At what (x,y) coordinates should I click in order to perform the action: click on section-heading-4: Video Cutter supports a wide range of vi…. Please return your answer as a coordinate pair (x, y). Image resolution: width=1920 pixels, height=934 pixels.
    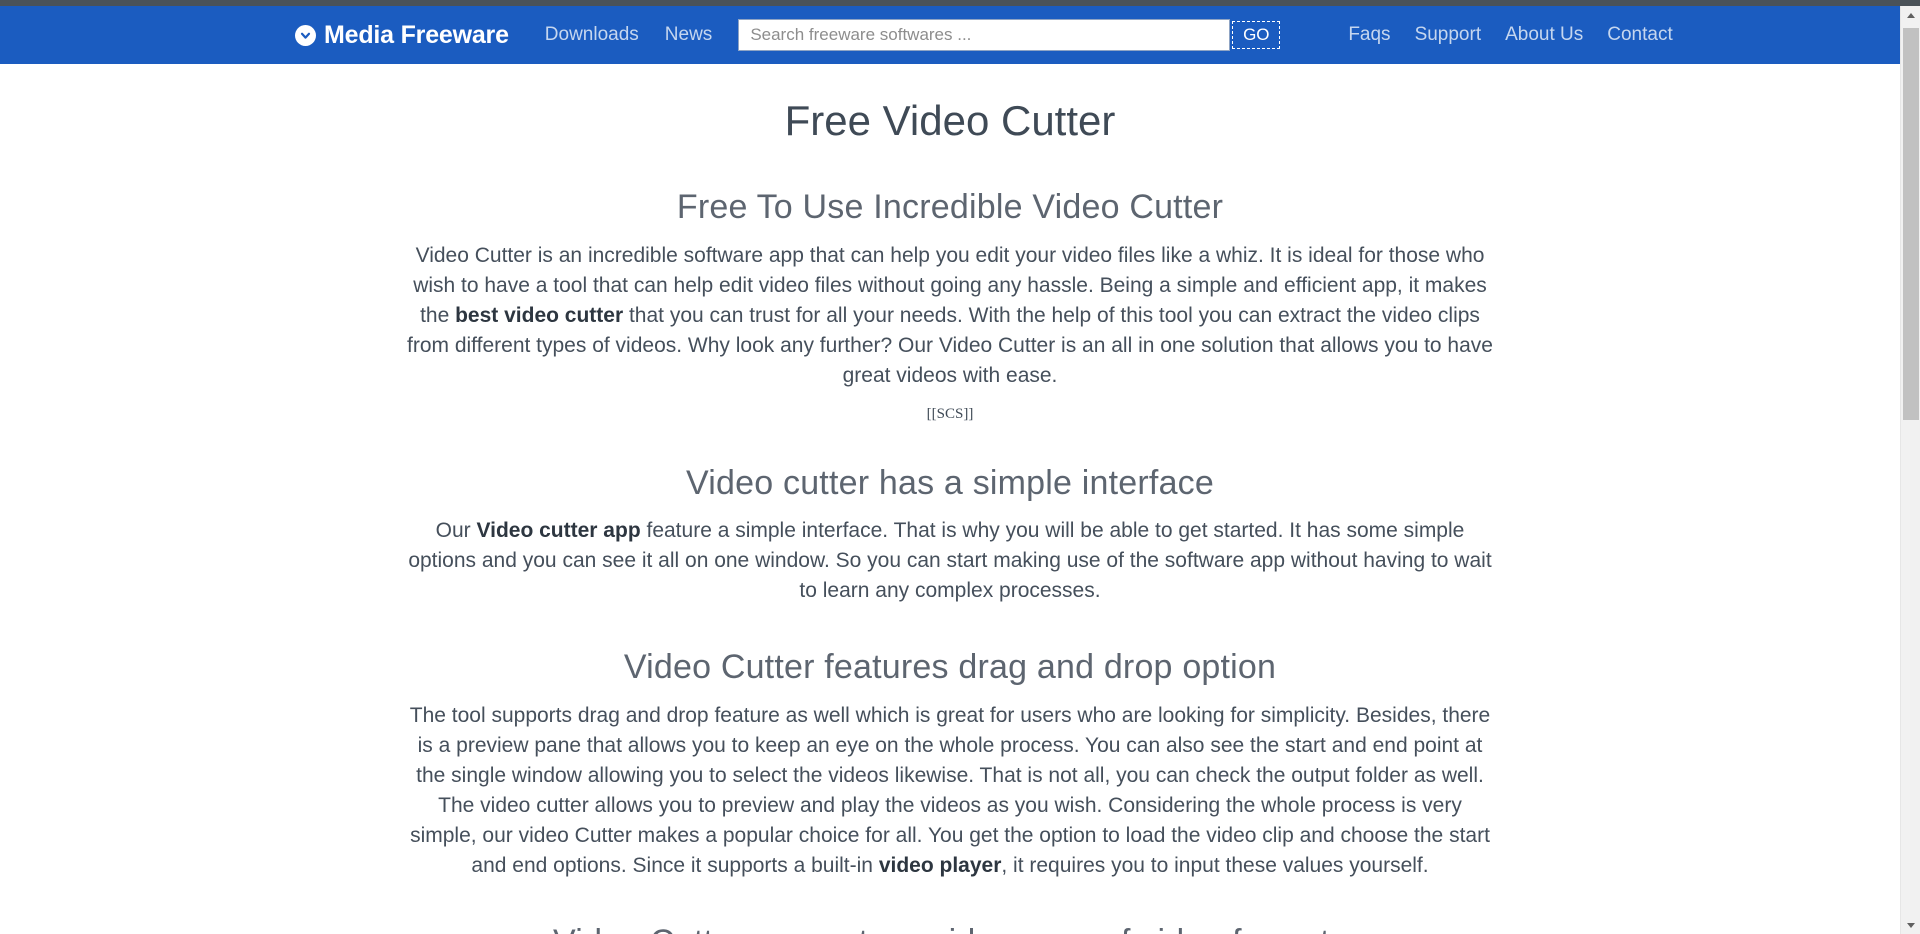
    Looking at the image, I should click on (950, 927).